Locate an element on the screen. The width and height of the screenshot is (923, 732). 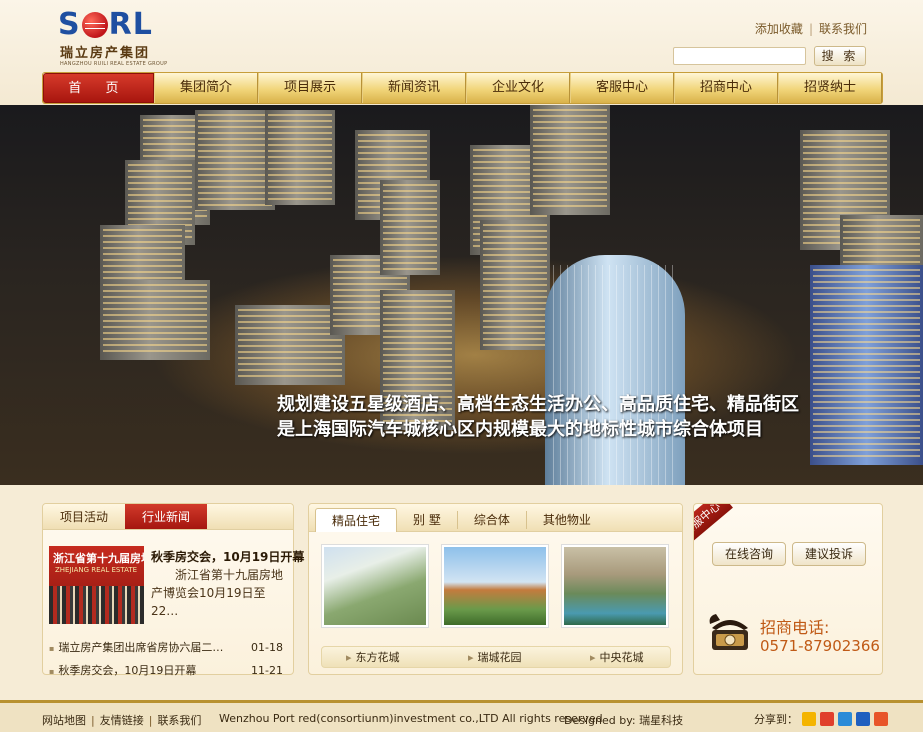
news-headline: 秋季房交会，10月19日开幕 is located at coordinates (227, 556).